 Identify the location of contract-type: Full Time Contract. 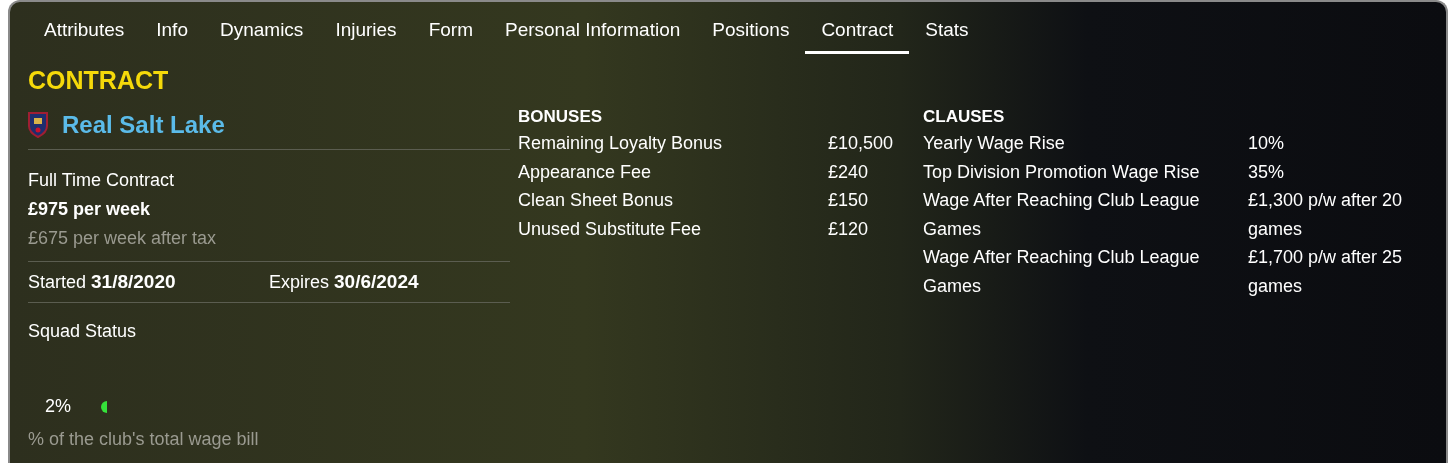
(102, 180).